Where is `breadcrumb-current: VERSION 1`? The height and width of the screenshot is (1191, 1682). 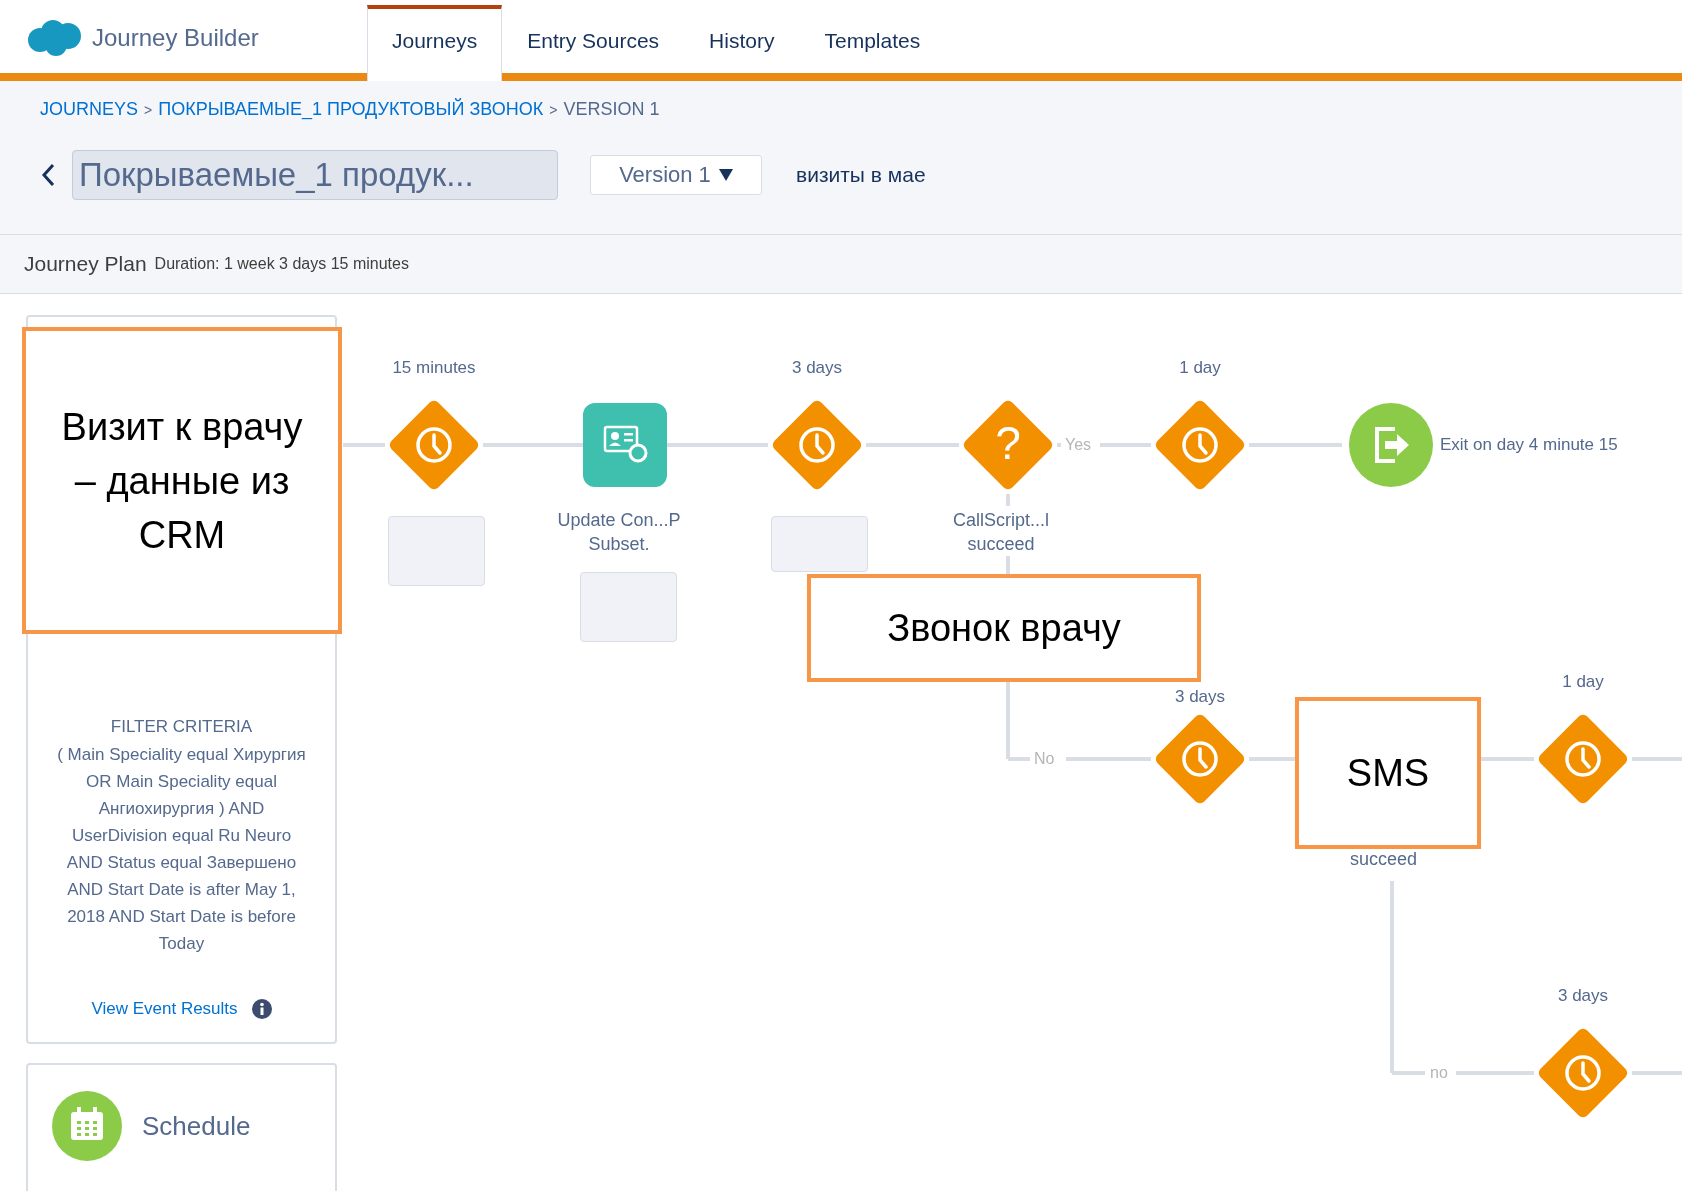 breadcrumb-current: VERSION 1 is located at coordinates (611, 109).